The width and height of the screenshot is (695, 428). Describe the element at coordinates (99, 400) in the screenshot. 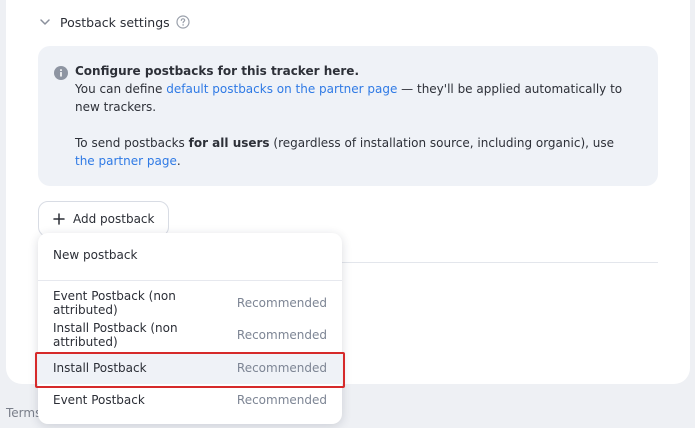

I see `menu-item-label: Event Postback` at that location.